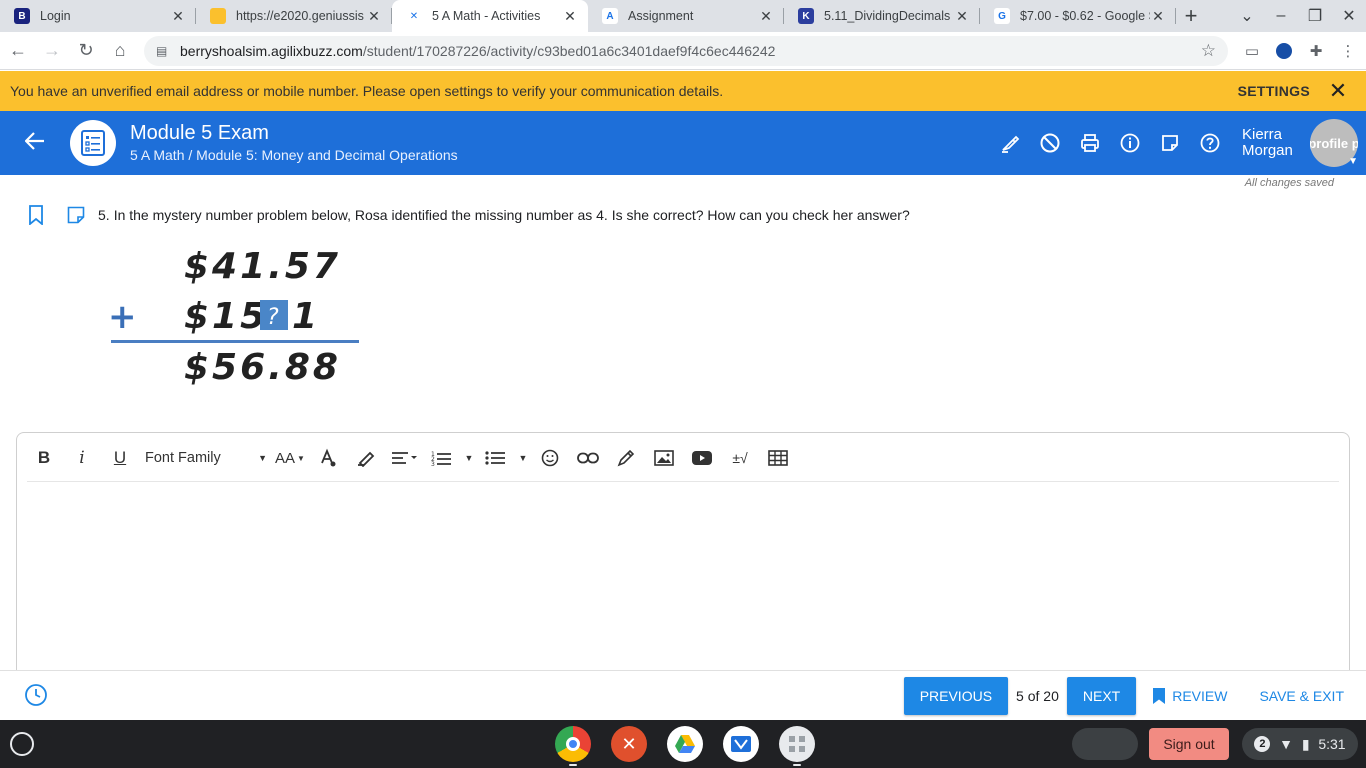  Describe the element at coordinates (1267, 150) in the screenshot. I see `user-last-name: Morgan` at that location.